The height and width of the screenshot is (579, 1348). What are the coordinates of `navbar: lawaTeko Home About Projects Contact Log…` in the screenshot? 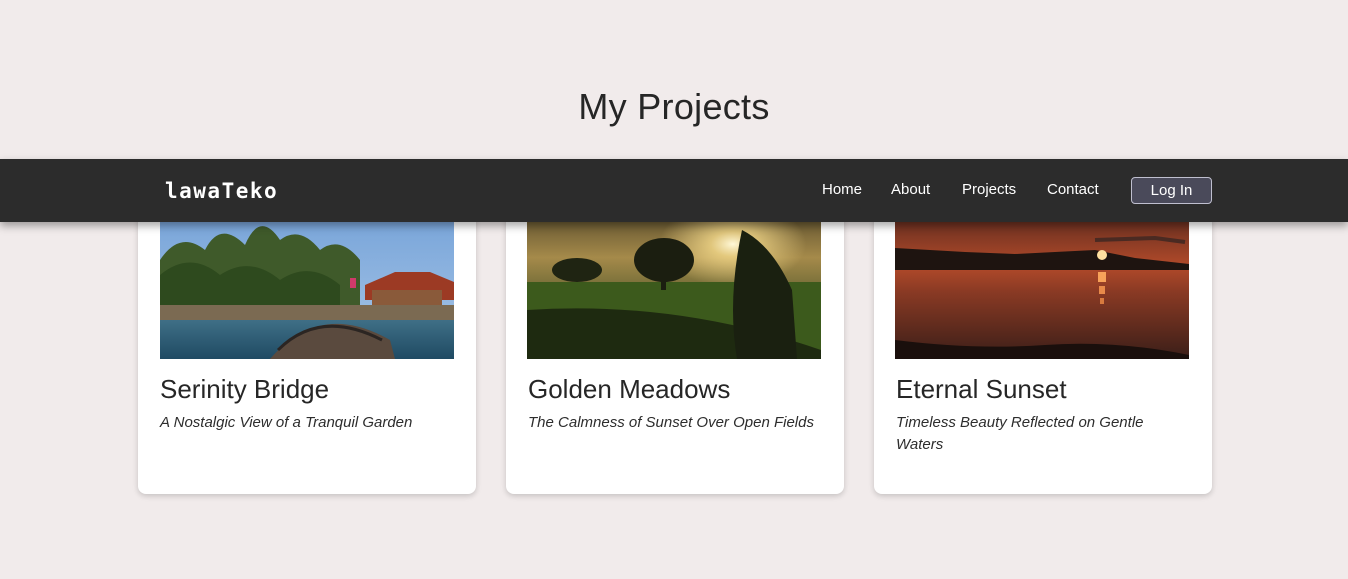 It's located at (674, 190).